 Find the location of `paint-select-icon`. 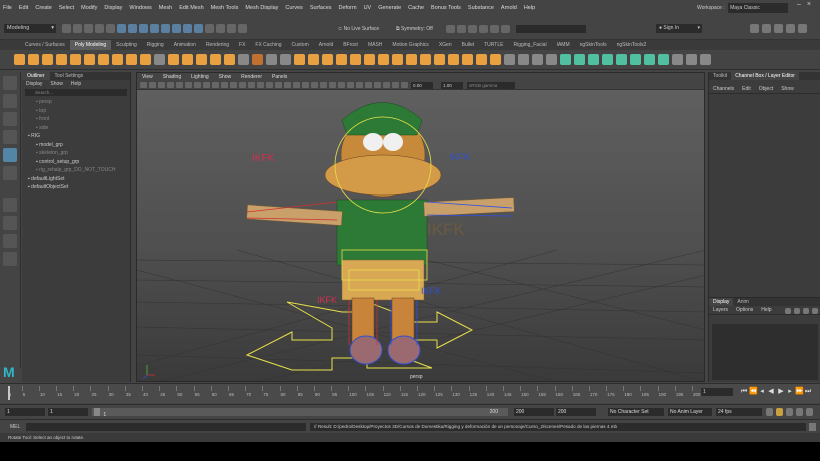

paint-select-icon is located at coordinates (10, 119).